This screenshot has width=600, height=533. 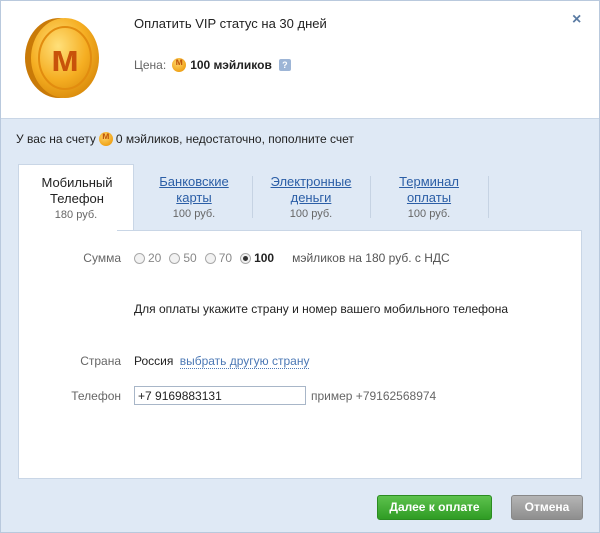 What do you see at coordinates (225, 258) in the screenshot?
I see `sum-option-label: 70` at bounding box center [225, 258].